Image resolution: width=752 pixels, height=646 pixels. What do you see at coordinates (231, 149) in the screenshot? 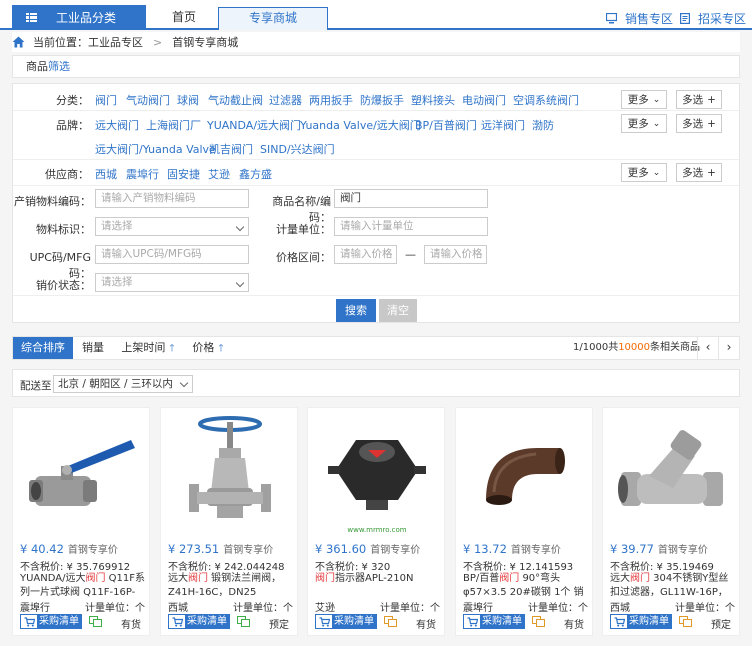
I see `brand-option: 凯吉阀门` at bounding box center [231, 149].